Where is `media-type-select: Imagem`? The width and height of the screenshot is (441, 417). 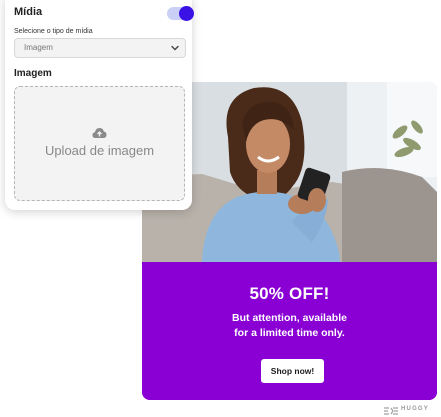 media-type-select: Imagem is located at coordinates (100, 48).